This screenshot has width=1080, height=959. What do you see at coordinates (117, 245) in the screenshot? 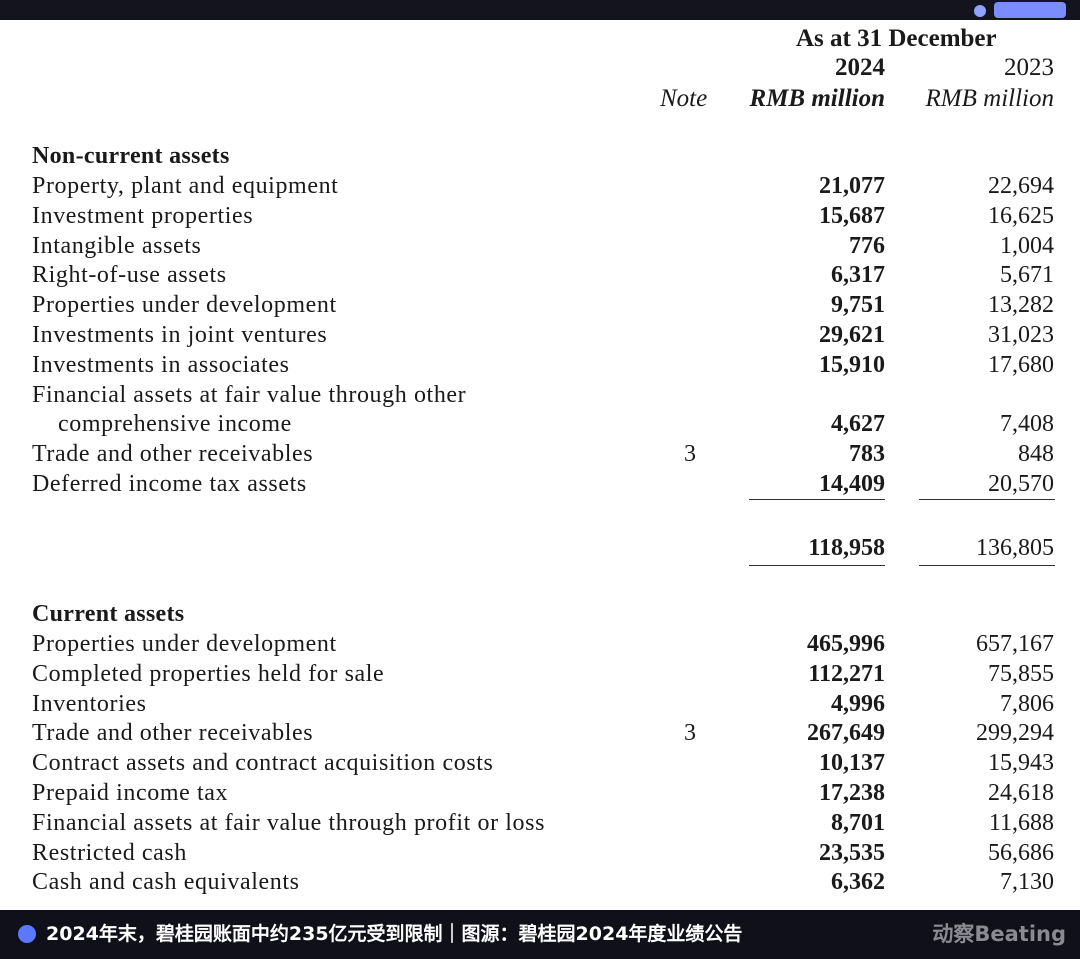
I see `row-label: Intangible assets` at bounding box center [117, 245].